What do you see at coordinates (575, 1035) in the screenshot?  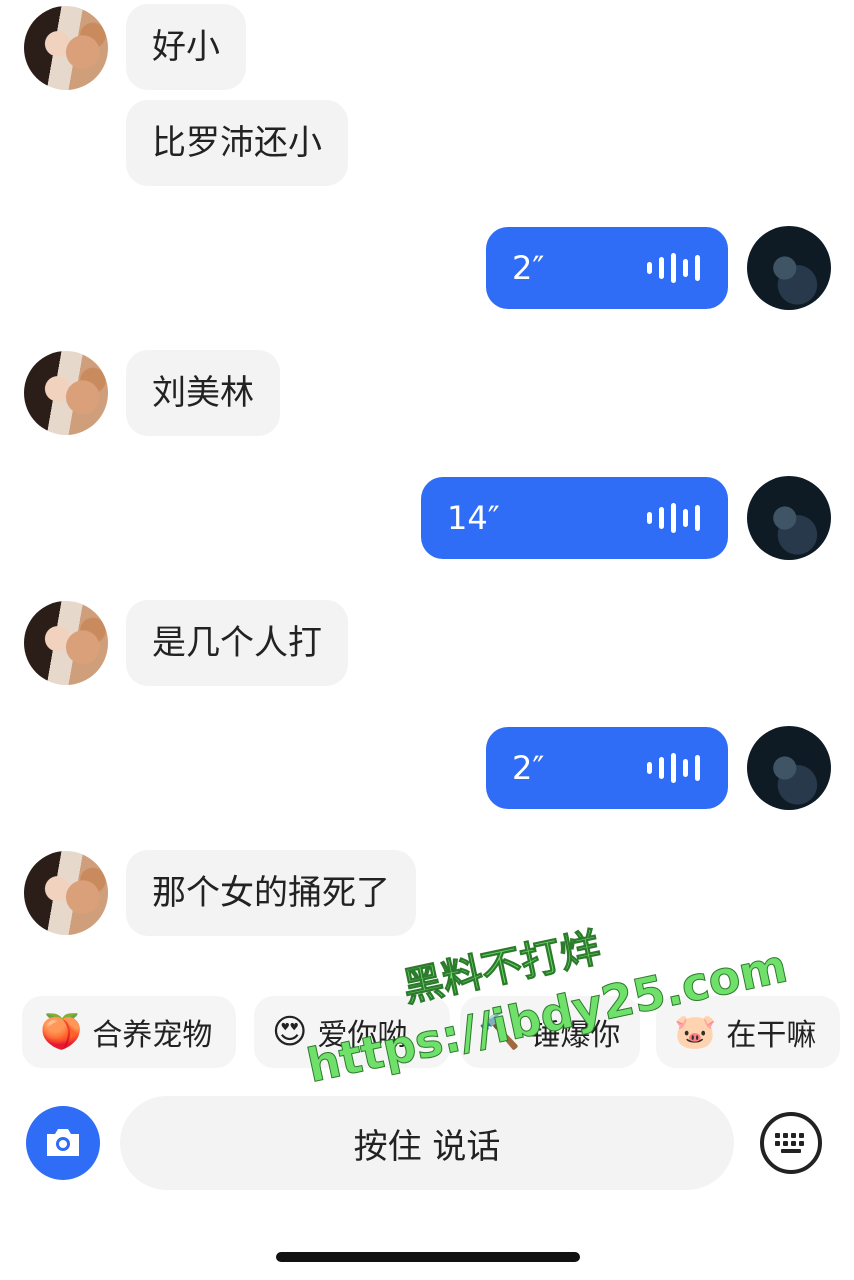 I see `chip-label: 锤爆你` at bounding box center [575, 1035].